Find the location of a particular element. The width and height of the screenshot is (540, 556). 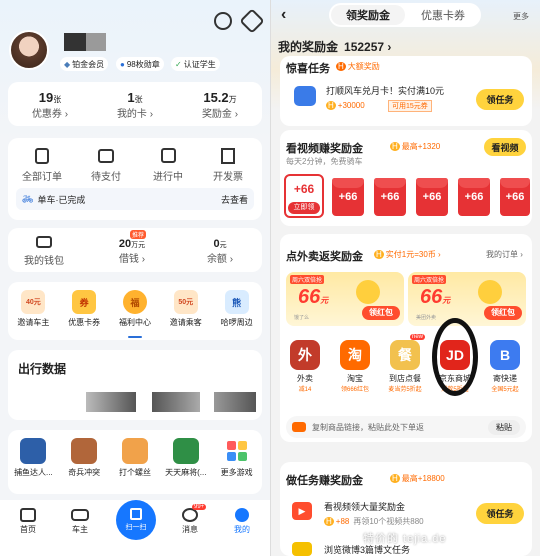

bike-status-row: 🚲︎ 单车·已完成 去查看 is located at coordinates (135, 199).